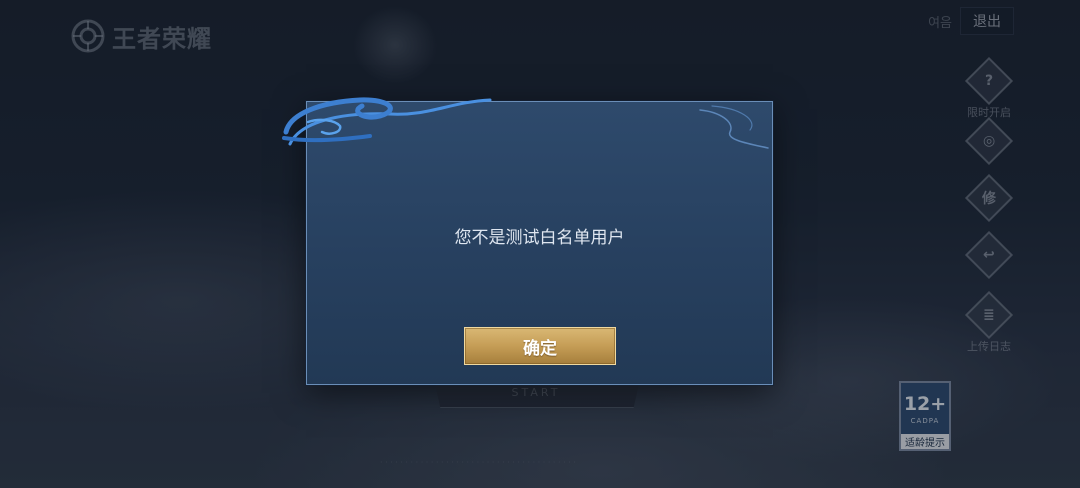 Image resolution: width=1080 pixels, height=488 pixels. Describe the element at coordinates (539, 238) in the screenshot. I see `dialog-message: 您不是测试白名单用户` at that location.